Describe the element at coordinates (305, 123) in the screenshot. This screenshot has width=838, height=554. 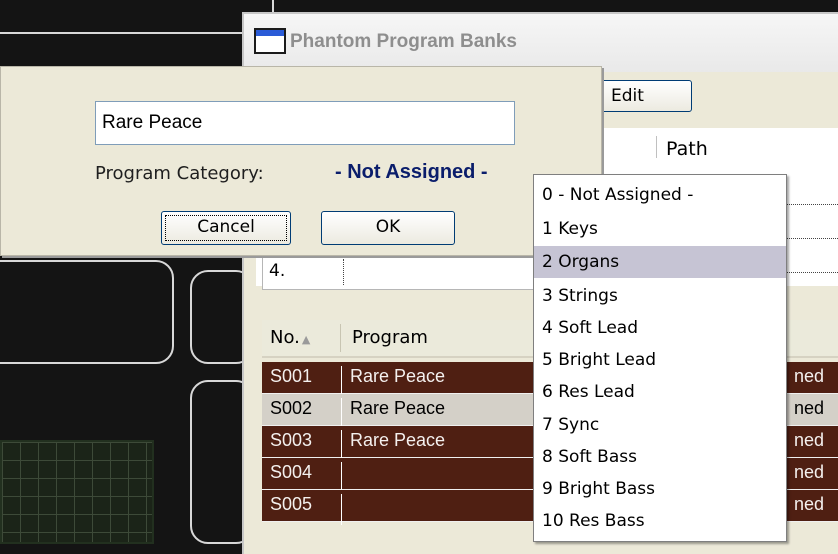
I see `program-name-input` at that location.